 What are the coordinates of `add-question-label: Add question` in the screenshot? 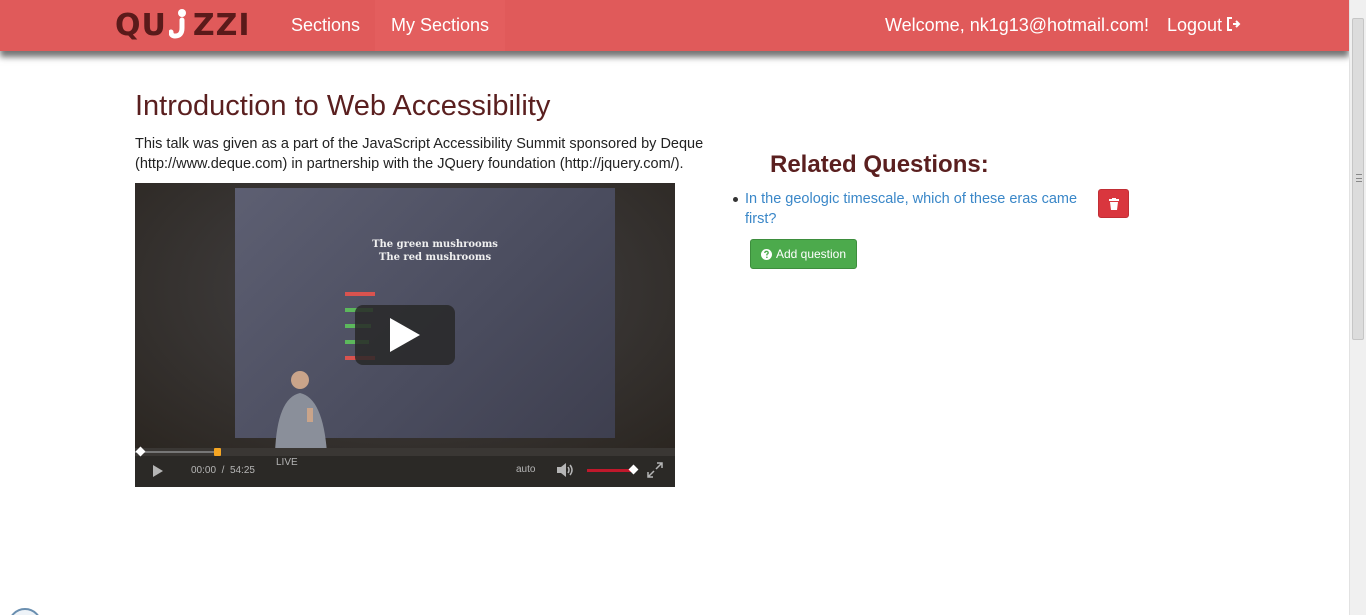 It's located at (811, 254).